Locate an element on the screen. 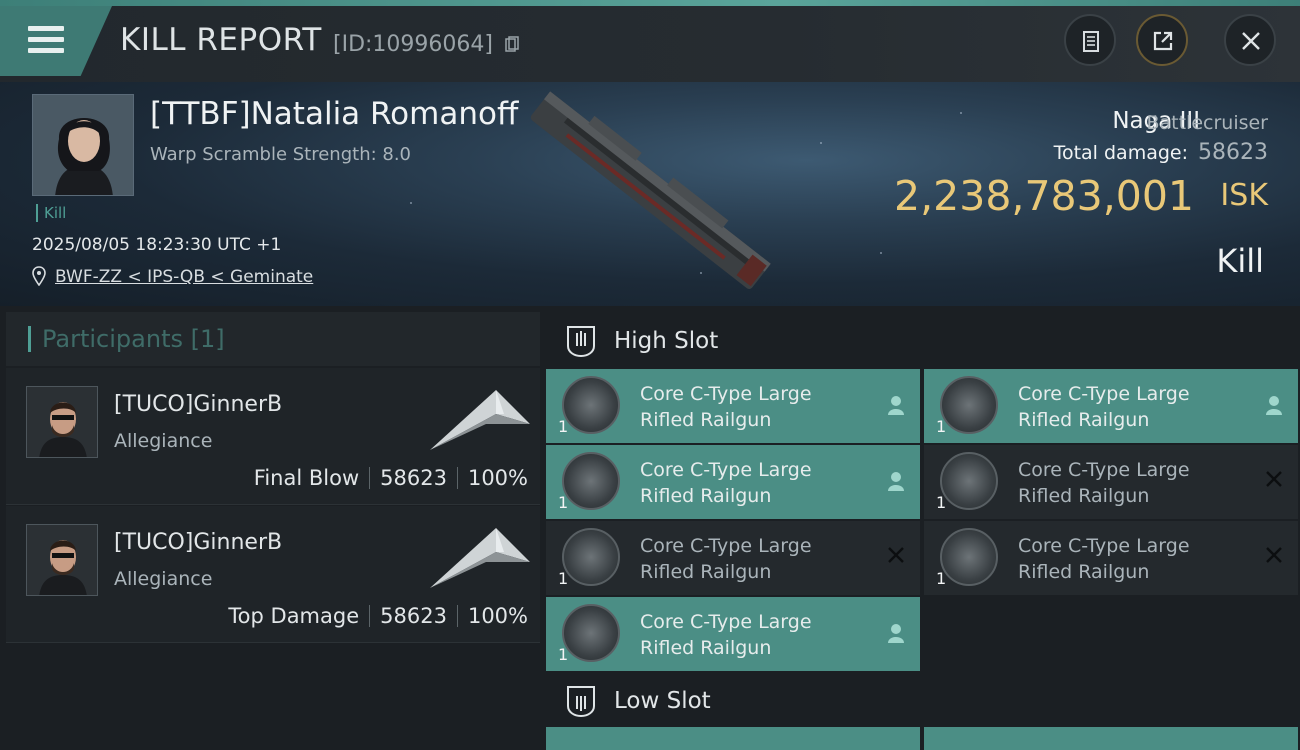  participant-stats: Final Blow 58623 100% is located at coordinates (391, 478).